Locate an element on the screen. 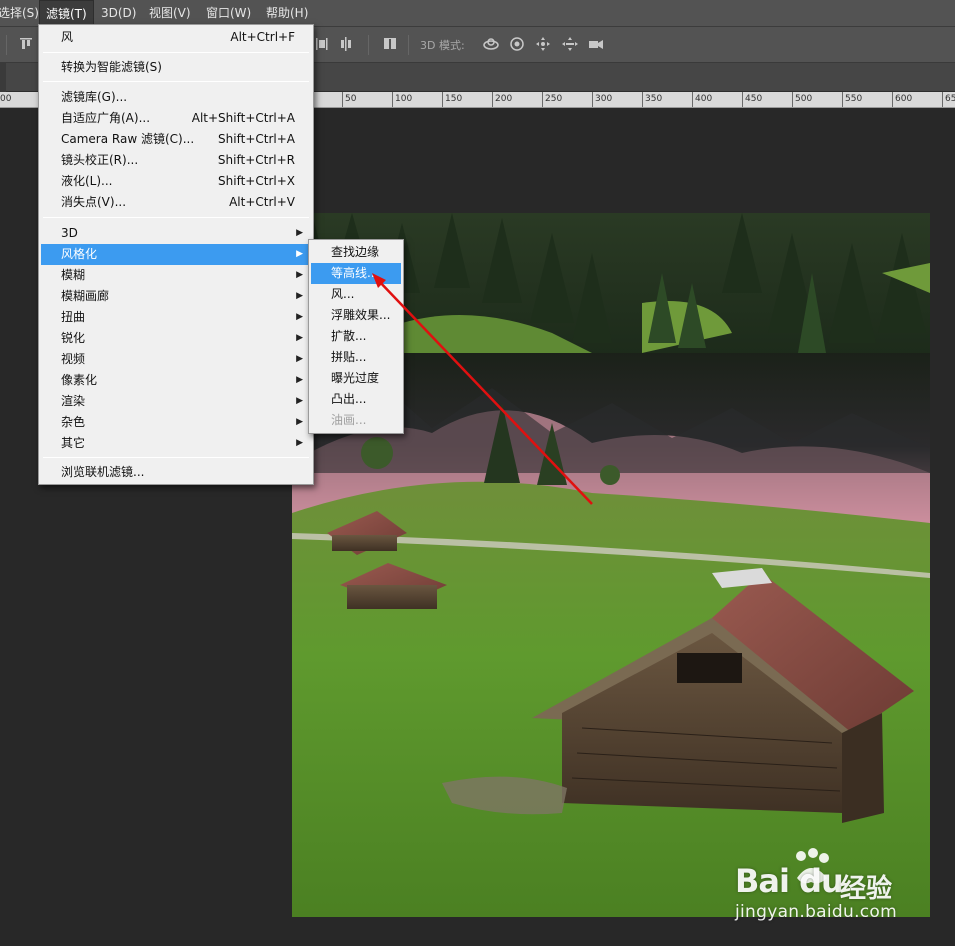 This screenshot has height=946, width=955. menu-item-shortcut: Alt+Ctrl+V is located at coordinates (262, 202).